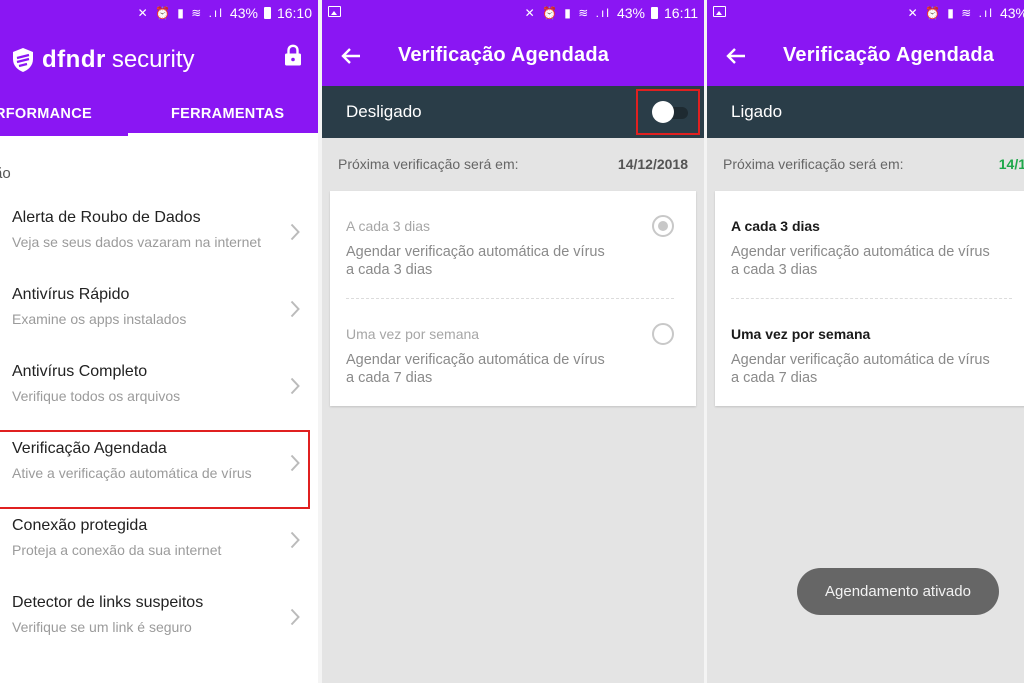 This screenshot has height=683, width=1024. Describe the element at coordinates (611, 13) in the screenshot. I see `status-icons: ✕ ⏰ ▮ ≋ .ıl 43% 16:11` at that location.